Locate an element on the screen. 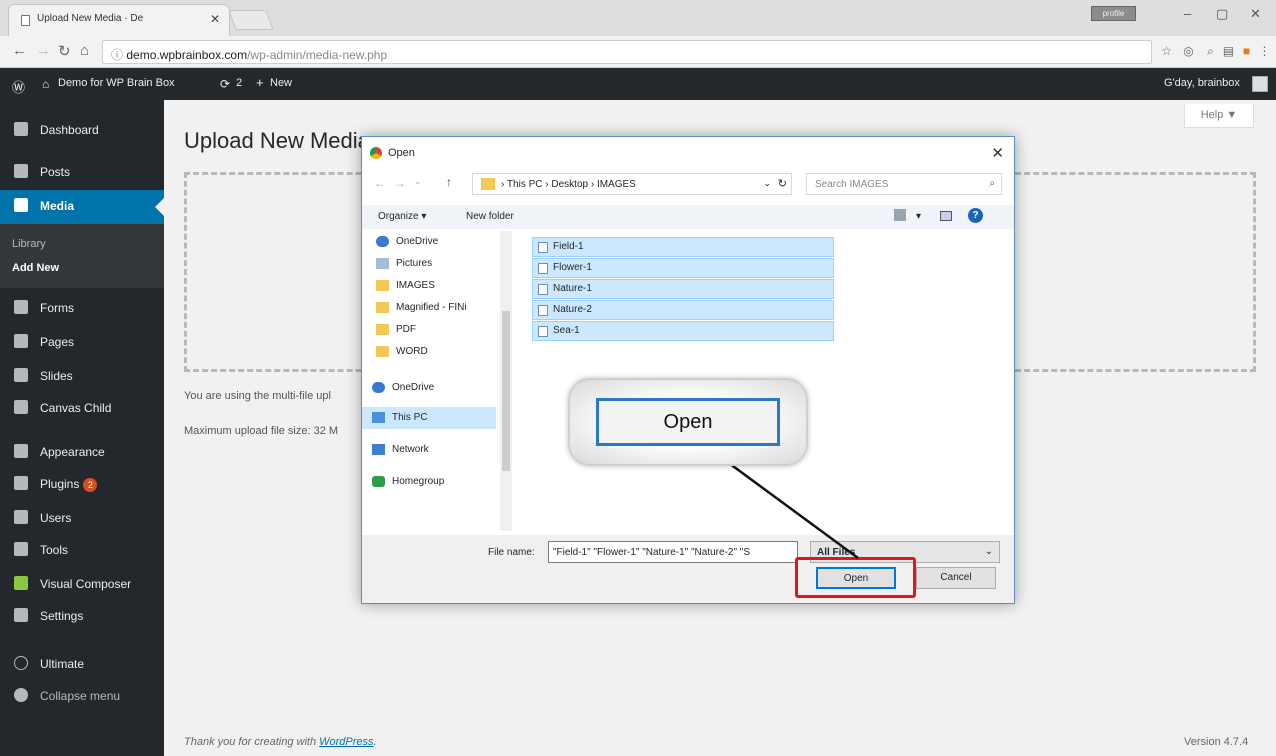  restore-icon: ▢ is located at coordinates (1222, 14).